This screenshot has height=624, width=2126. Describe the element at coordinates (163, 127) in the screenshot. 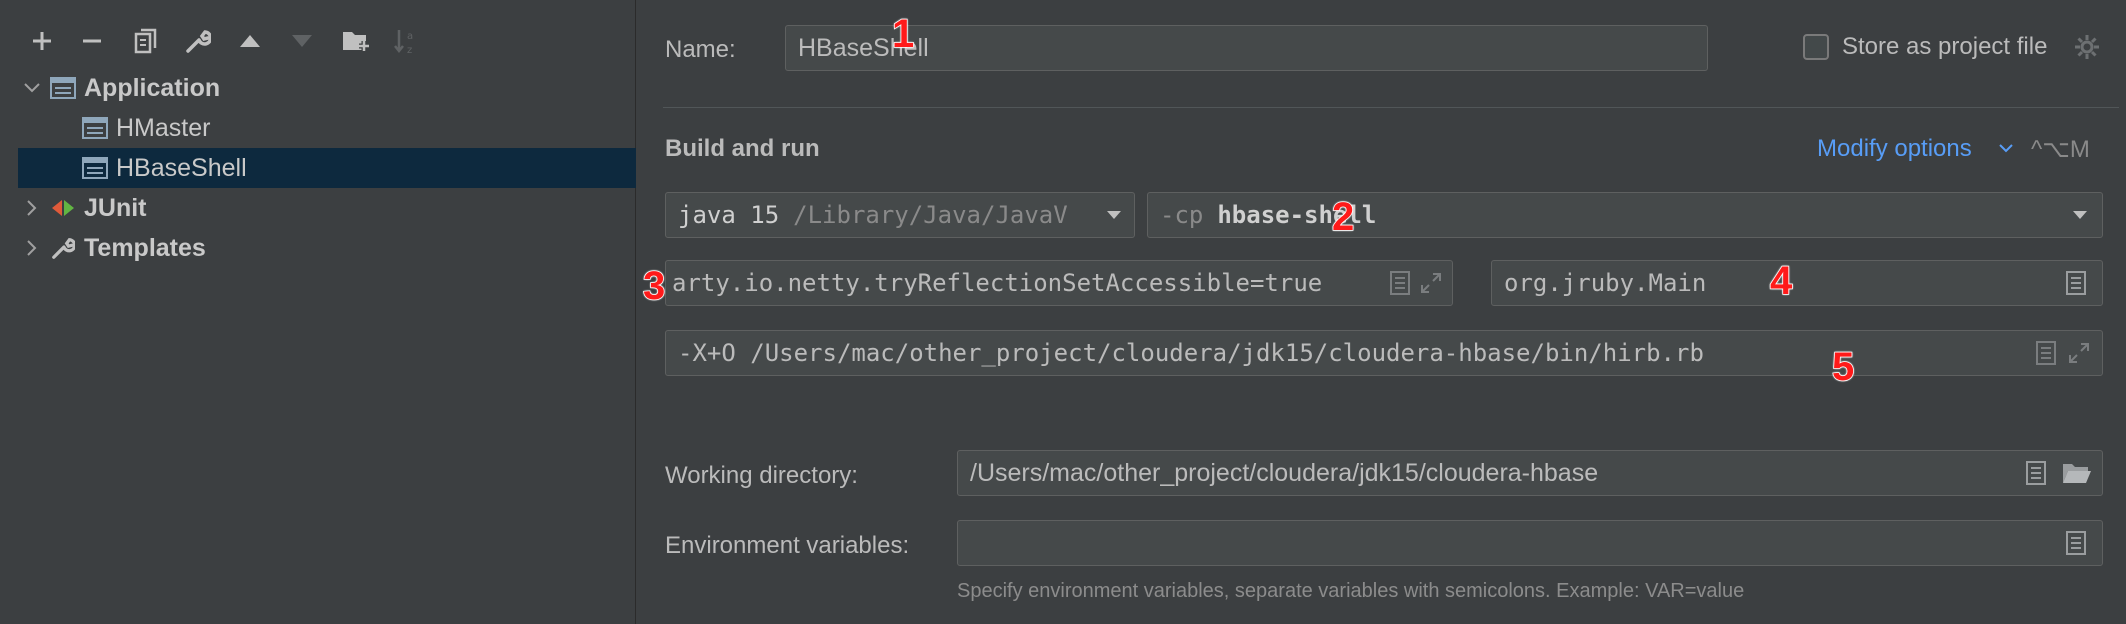

I see `tree-item-label: HMaster` at that location.